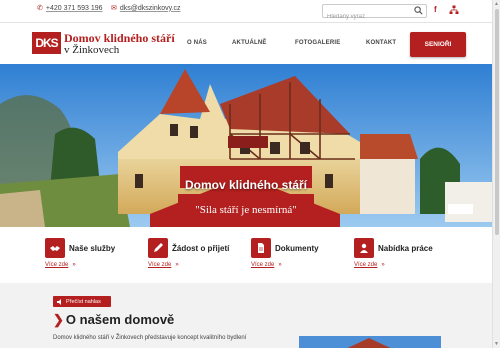  Describe the element at coordinates (150, 8) in the screenshot. I see `email-address: dks@dkszinkovy.cz` at that location.